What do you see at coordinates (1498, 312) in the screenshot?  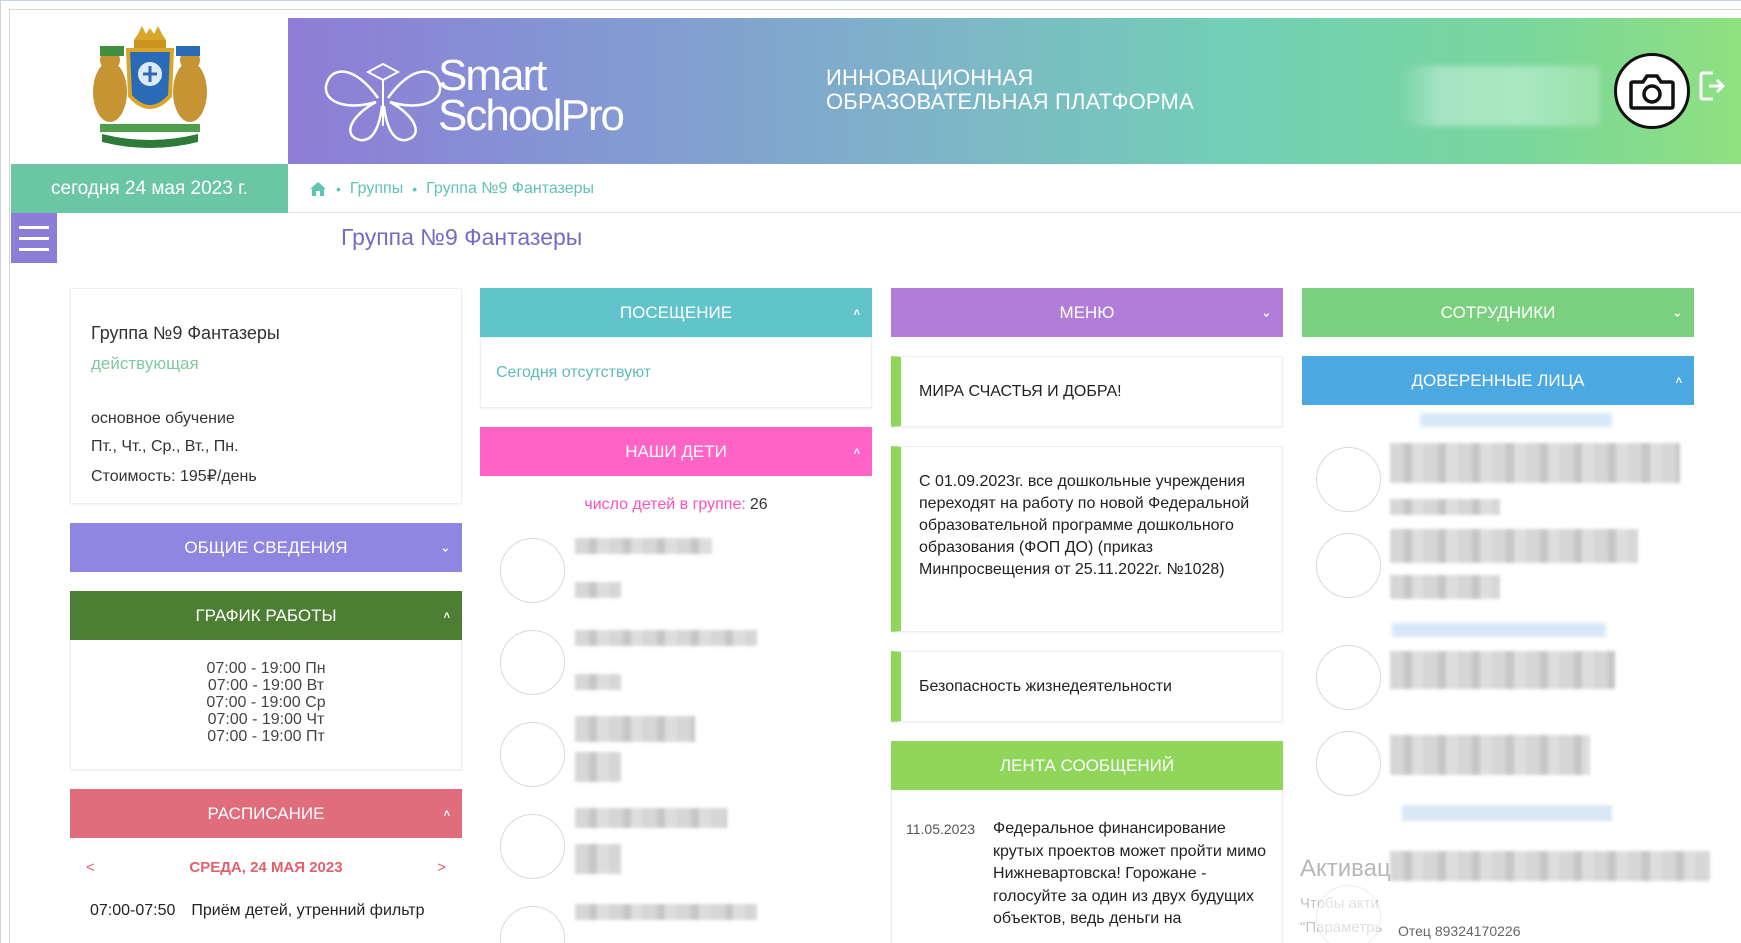 I see `panel-staff-header: СОТРУДНИКИ ⌄` at bounding box center [1498, 312].